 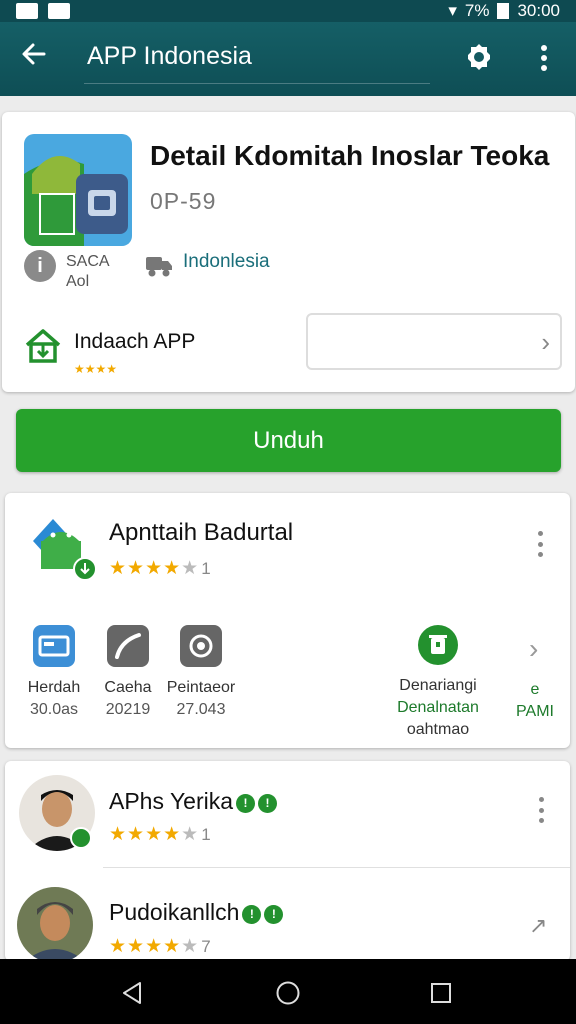 I want to click on feature-install: Denariangi Denalnatan oahtmao, so click(x=438, y=683).